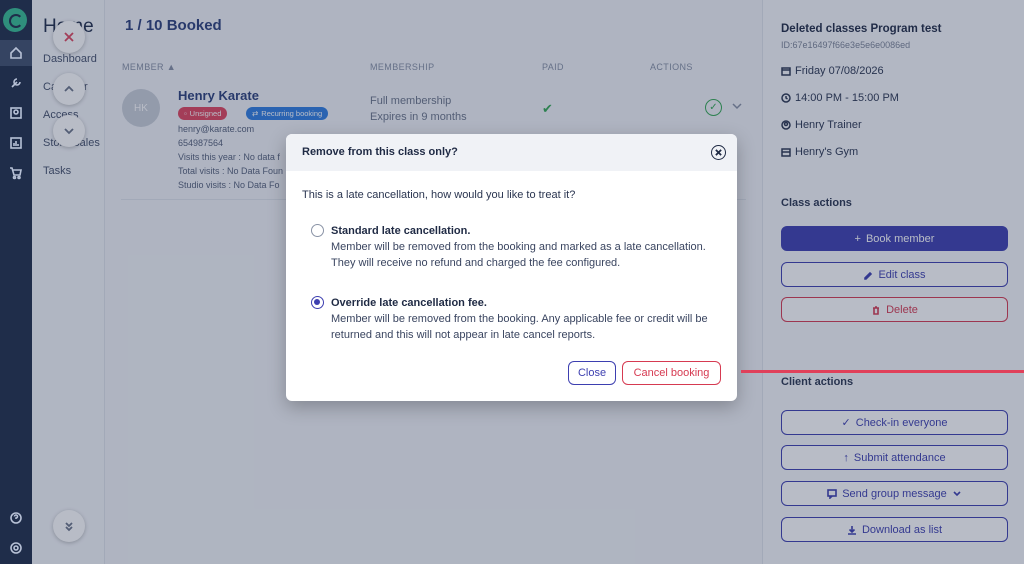 The width and height of the screenshot is (1024, 564). What do you see at coordinates (671, 373) in the screenshot?
I see `cancel-booking-button: Cancel booking` at bounding box center [671, 373].